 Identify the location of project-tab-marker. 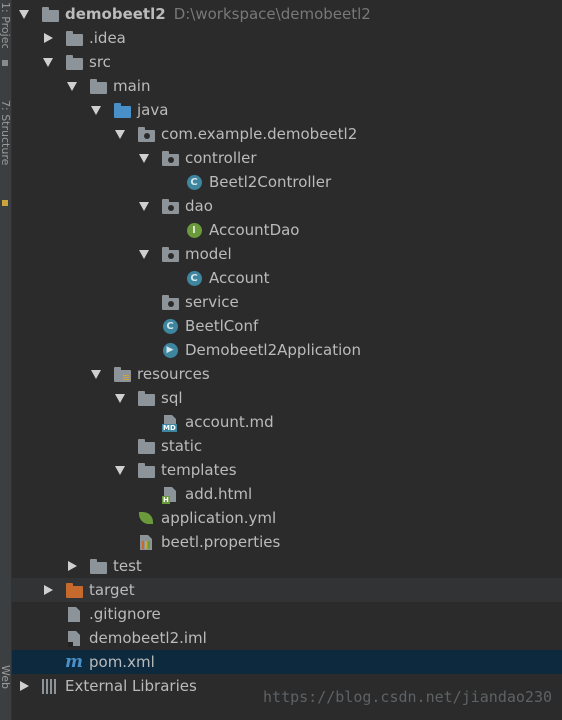
(5, 63).